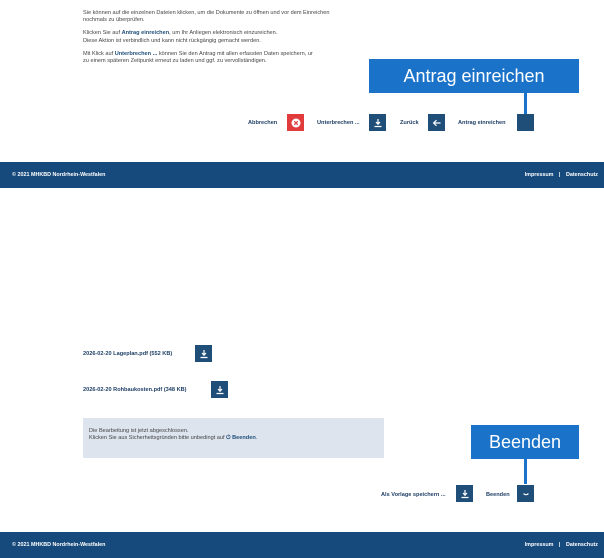 This screenshot has width=604, height=558. I want to click on unterbrechen-button, so click(377, 122).